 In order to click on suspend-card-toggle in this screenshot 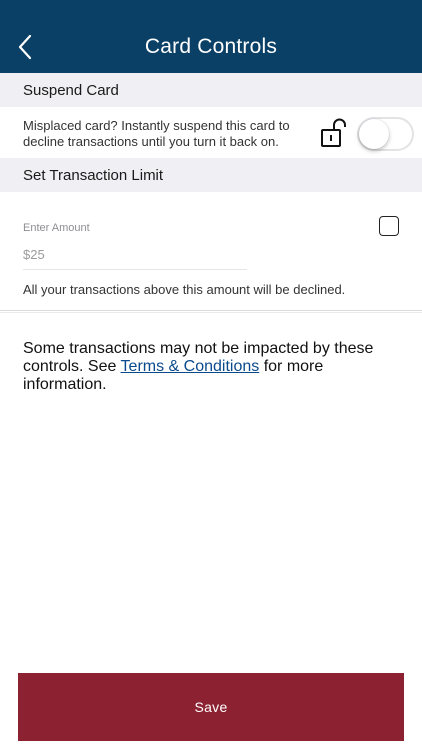, I will do `click(385, 134)`.